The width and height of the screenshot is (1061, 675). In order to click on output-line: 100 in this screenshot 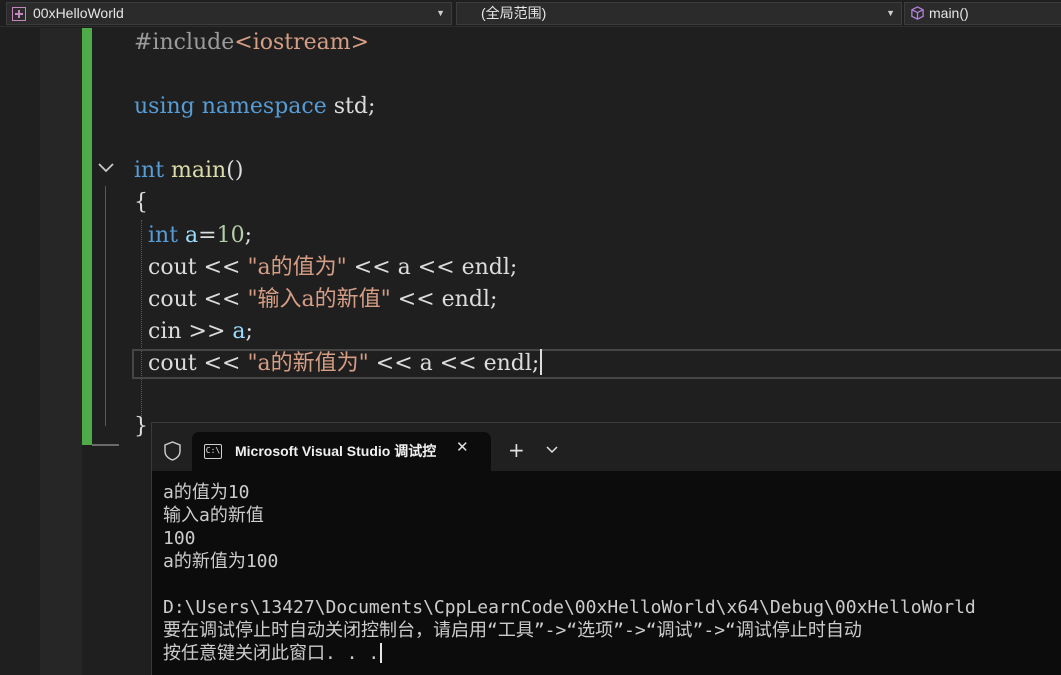, I will do `click(179, 538)`.